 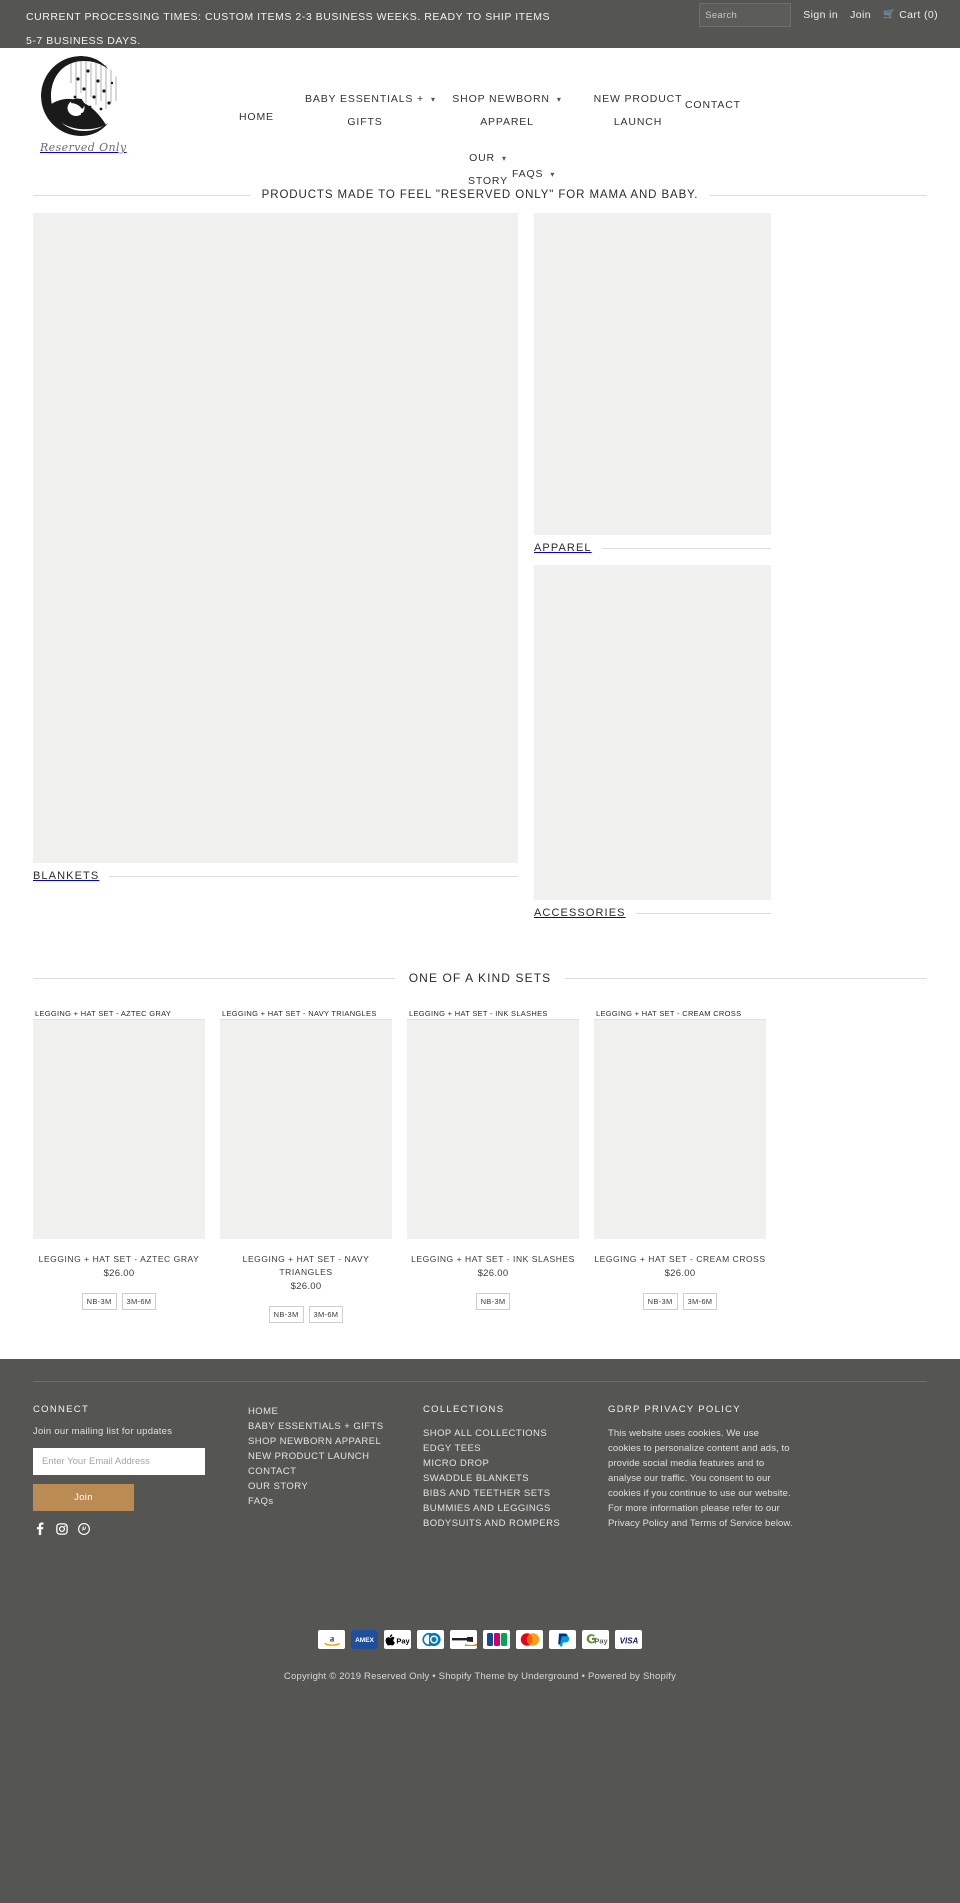 I want to click on logo-wordmark: Reserved Only, so click(x=83, y=147).